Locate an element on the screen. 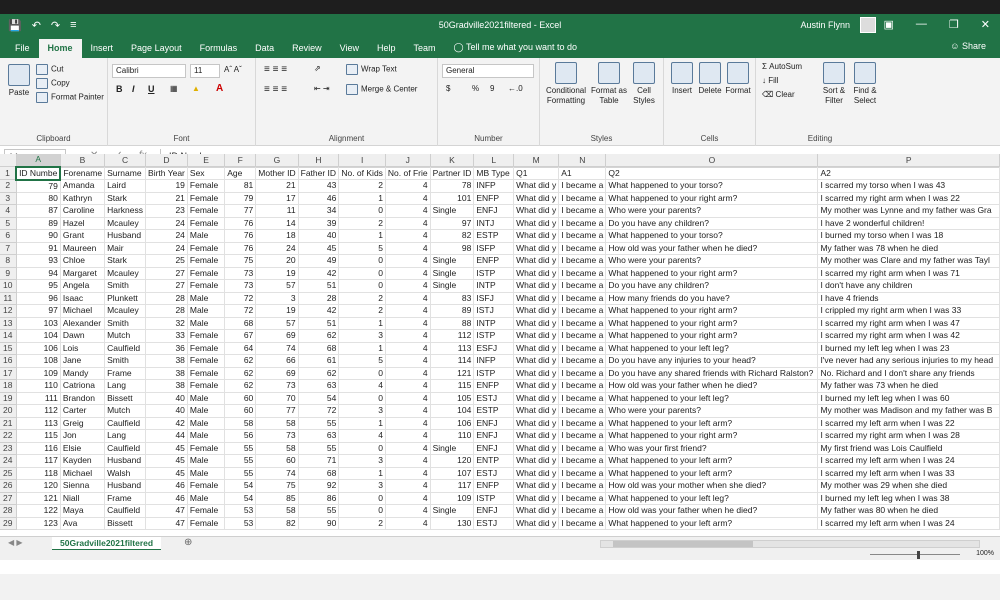  cell: Age is located at coordinates (240, 173).